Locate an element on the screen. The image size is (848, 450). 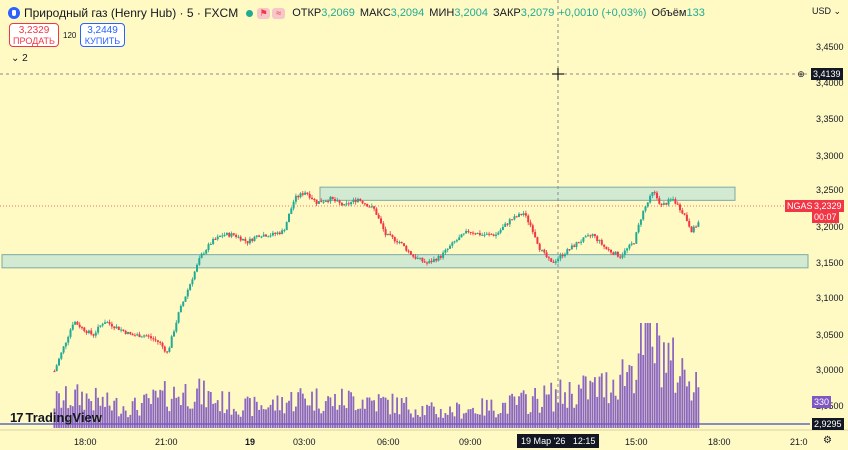
indicators-toggle: ⌄ 2 is located at coordinates (19, 58).